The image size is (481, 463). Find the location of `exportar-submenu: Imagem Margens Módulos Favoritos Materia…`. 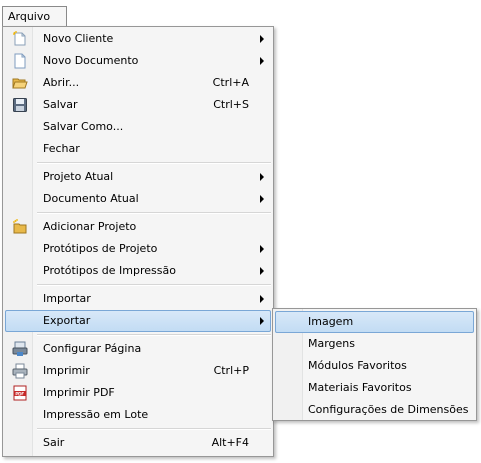

exportar-submenu: Imagem Margens Módulos Favoritos Materia… is located at coordinates (374, 364).